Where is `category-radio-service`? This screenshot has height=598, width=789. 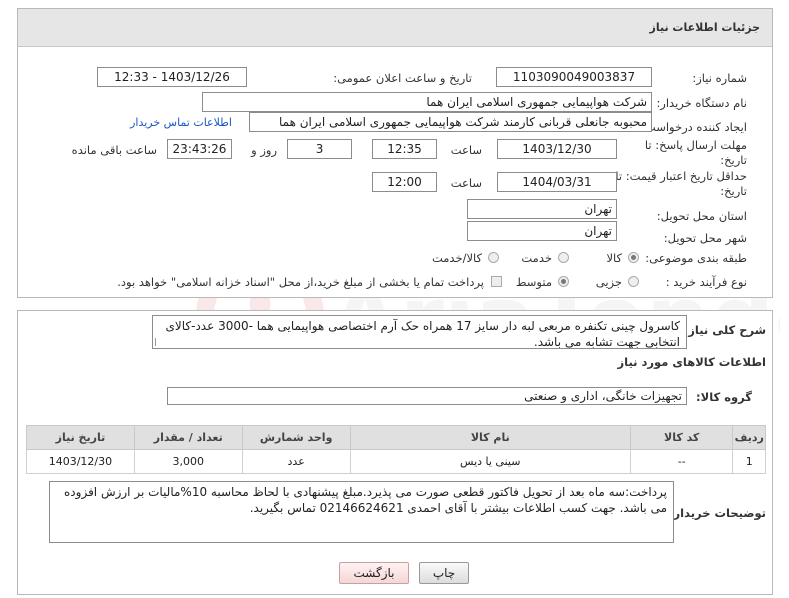
category-radio-service is located at coordinates (563, 257).